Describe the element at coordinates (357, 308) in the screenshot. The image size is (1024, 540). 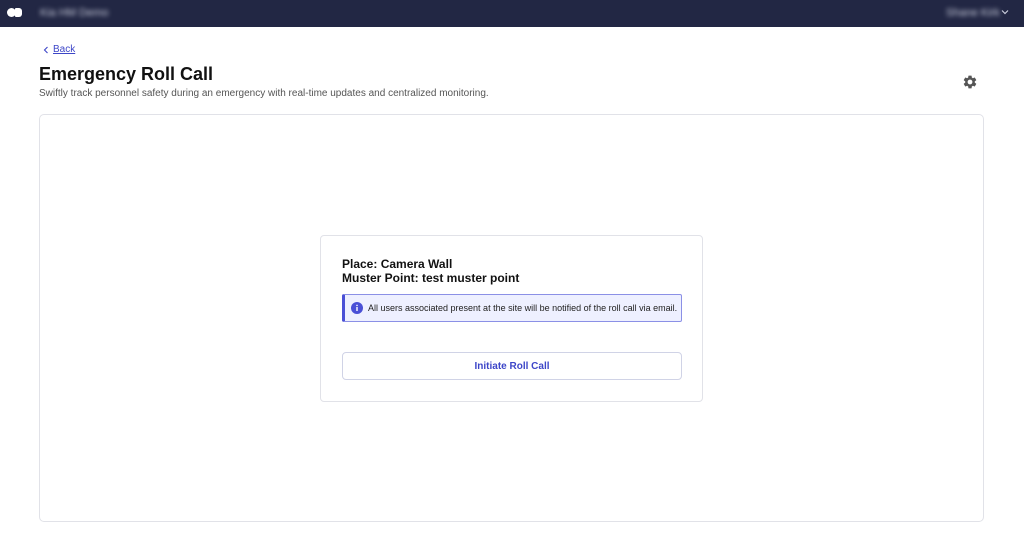
I see `info-icon` at that location.